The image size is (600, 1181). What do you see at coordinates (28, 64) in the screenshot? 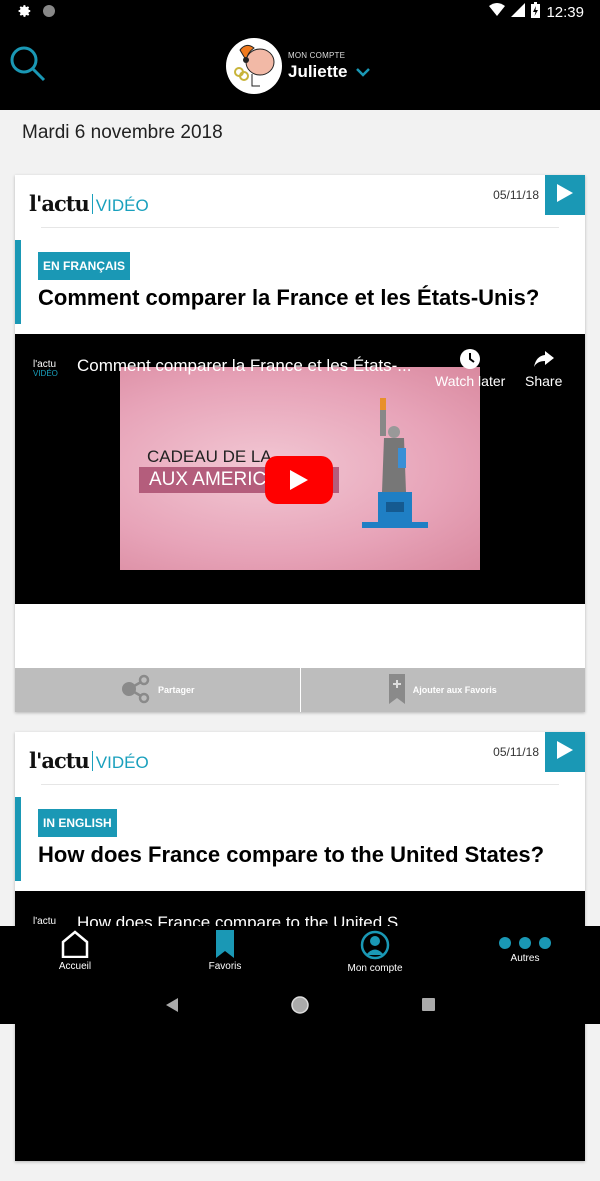
I see `search-button` at bounding box center [28, 64].